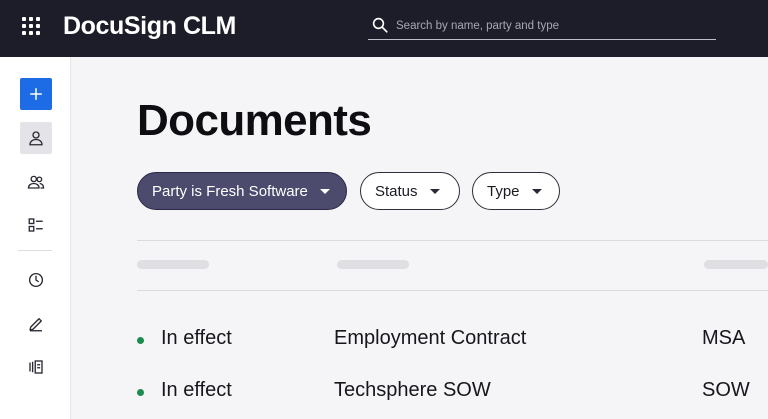 The height and width of the screenshot is (419, 768). I want to click on user-icon, so click(36, 138).